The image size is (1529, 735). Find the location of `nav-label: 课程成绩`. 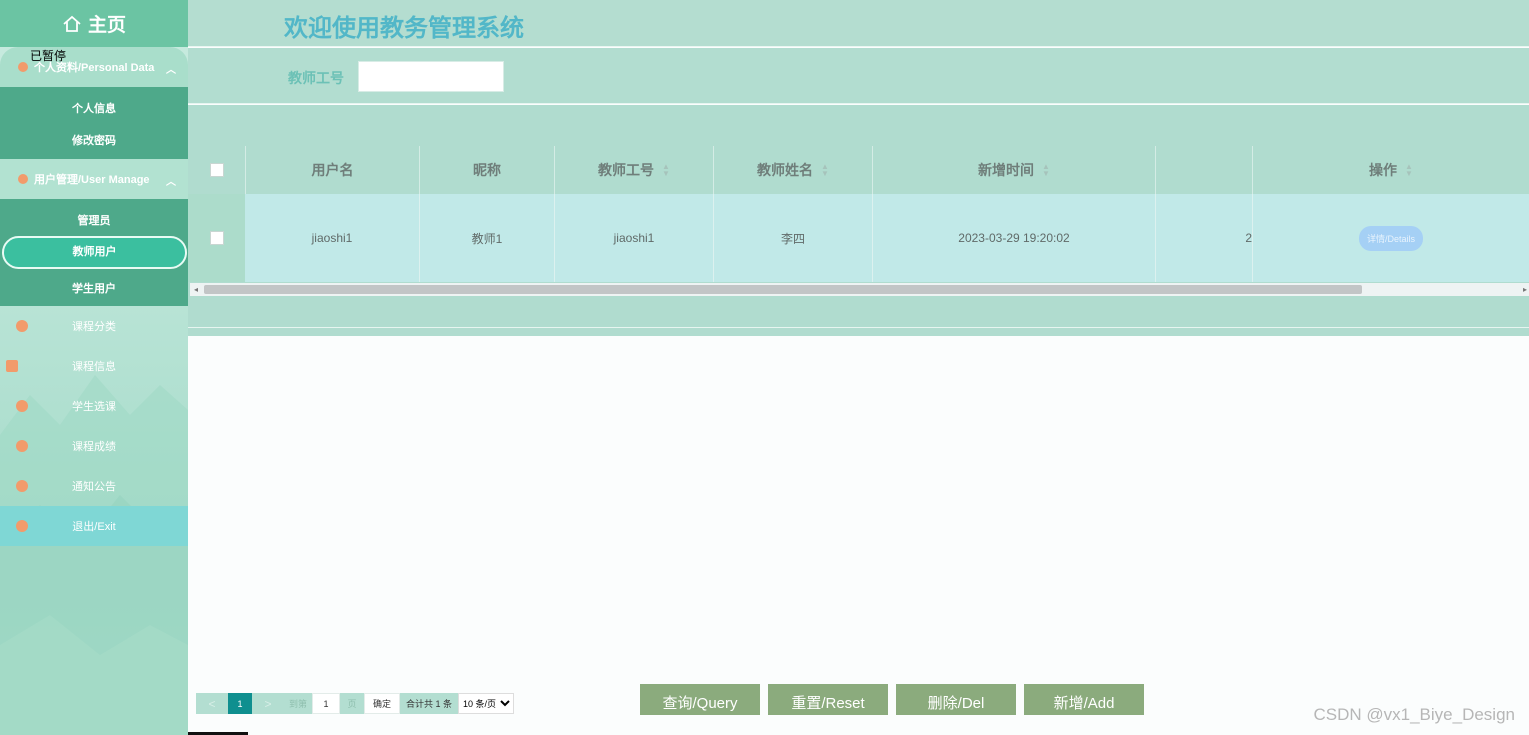

nav-label: 课程成绩 is located at coordinates (94, 447).